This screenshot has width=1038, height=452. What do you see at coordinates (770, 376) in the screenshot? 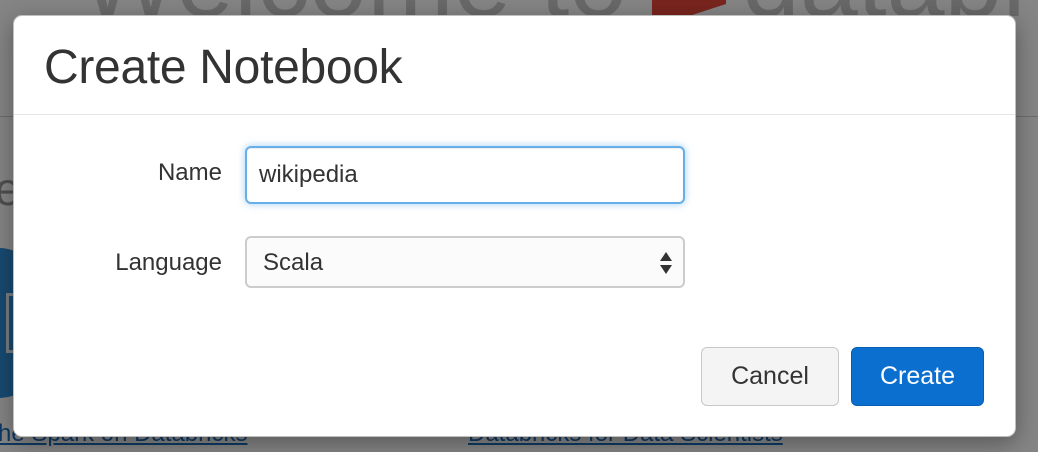
I see `cancel-button: Cancel` at bounding box center [770, 376].